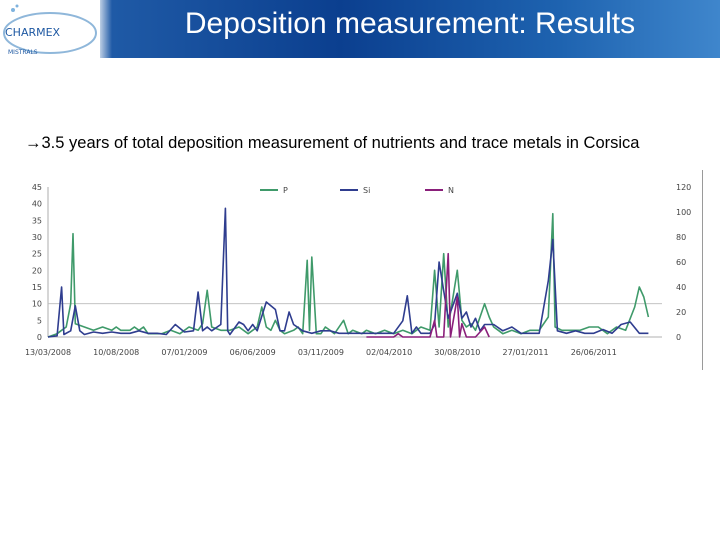 The image size is (720, 540). I want to click on left-tick-label: 40, so click(37, 204).